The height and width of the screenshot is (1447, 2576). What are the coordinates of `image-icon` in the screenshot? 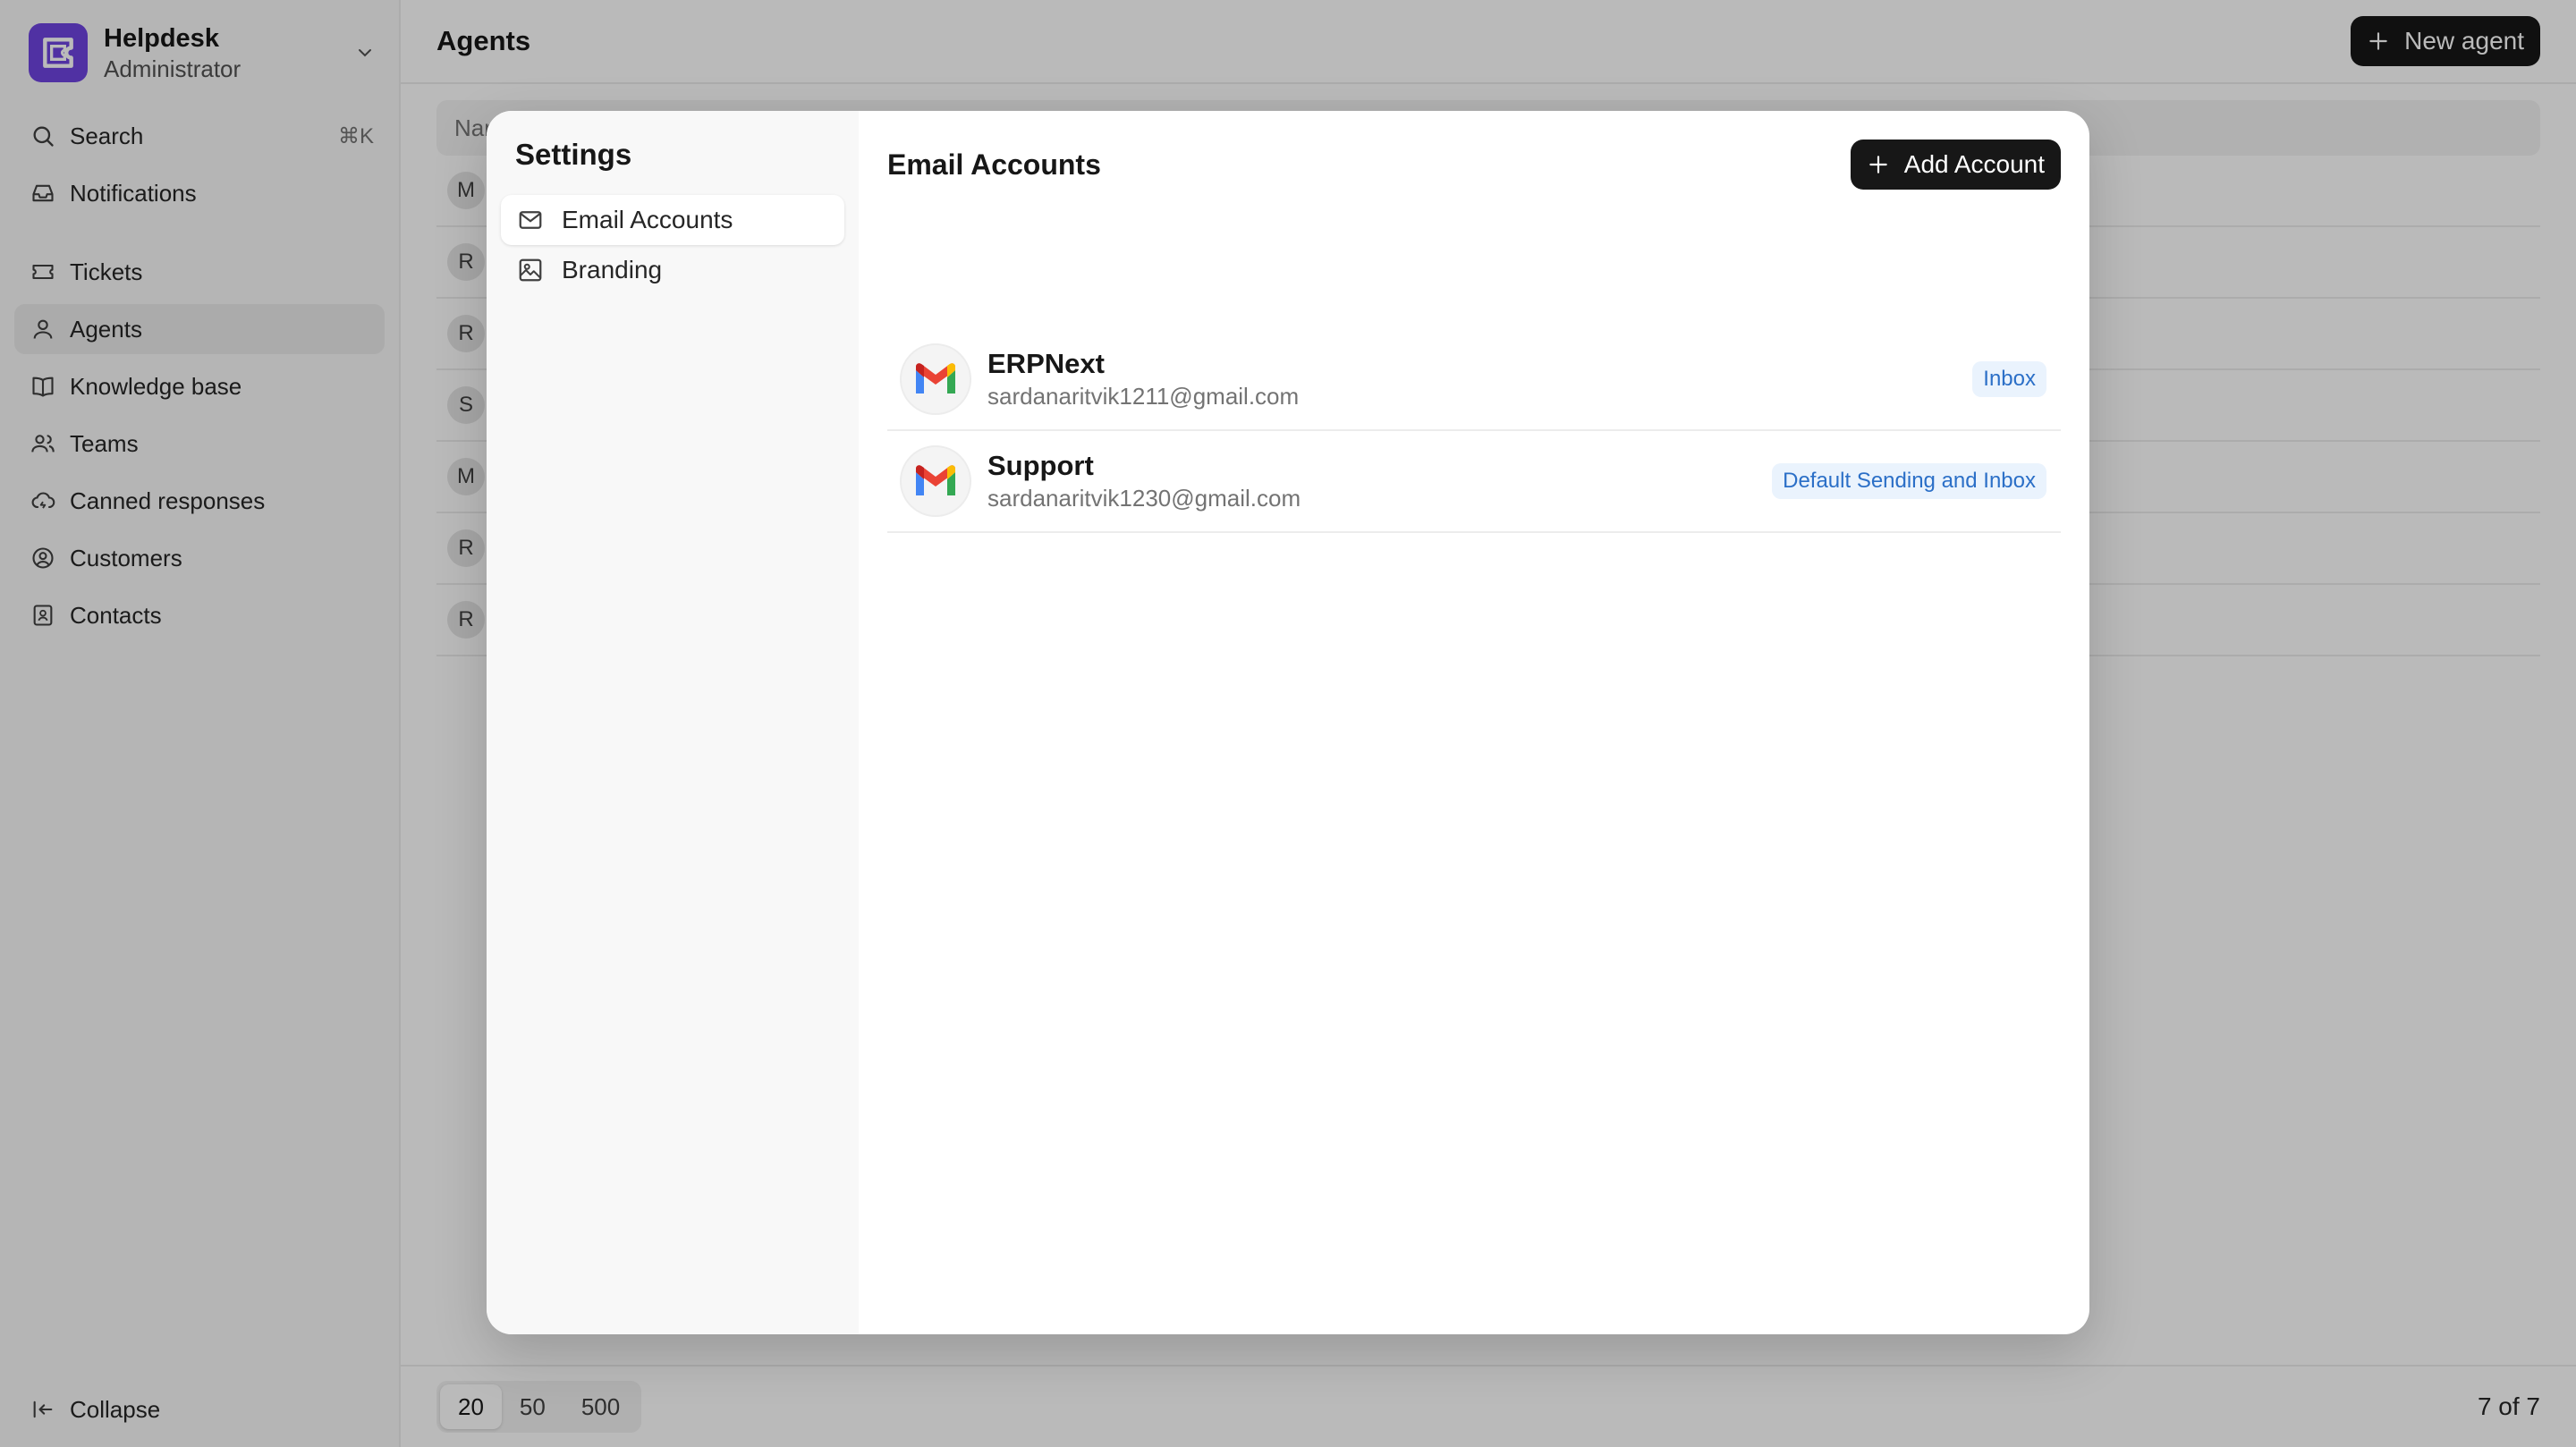 It's located at (530, 270).